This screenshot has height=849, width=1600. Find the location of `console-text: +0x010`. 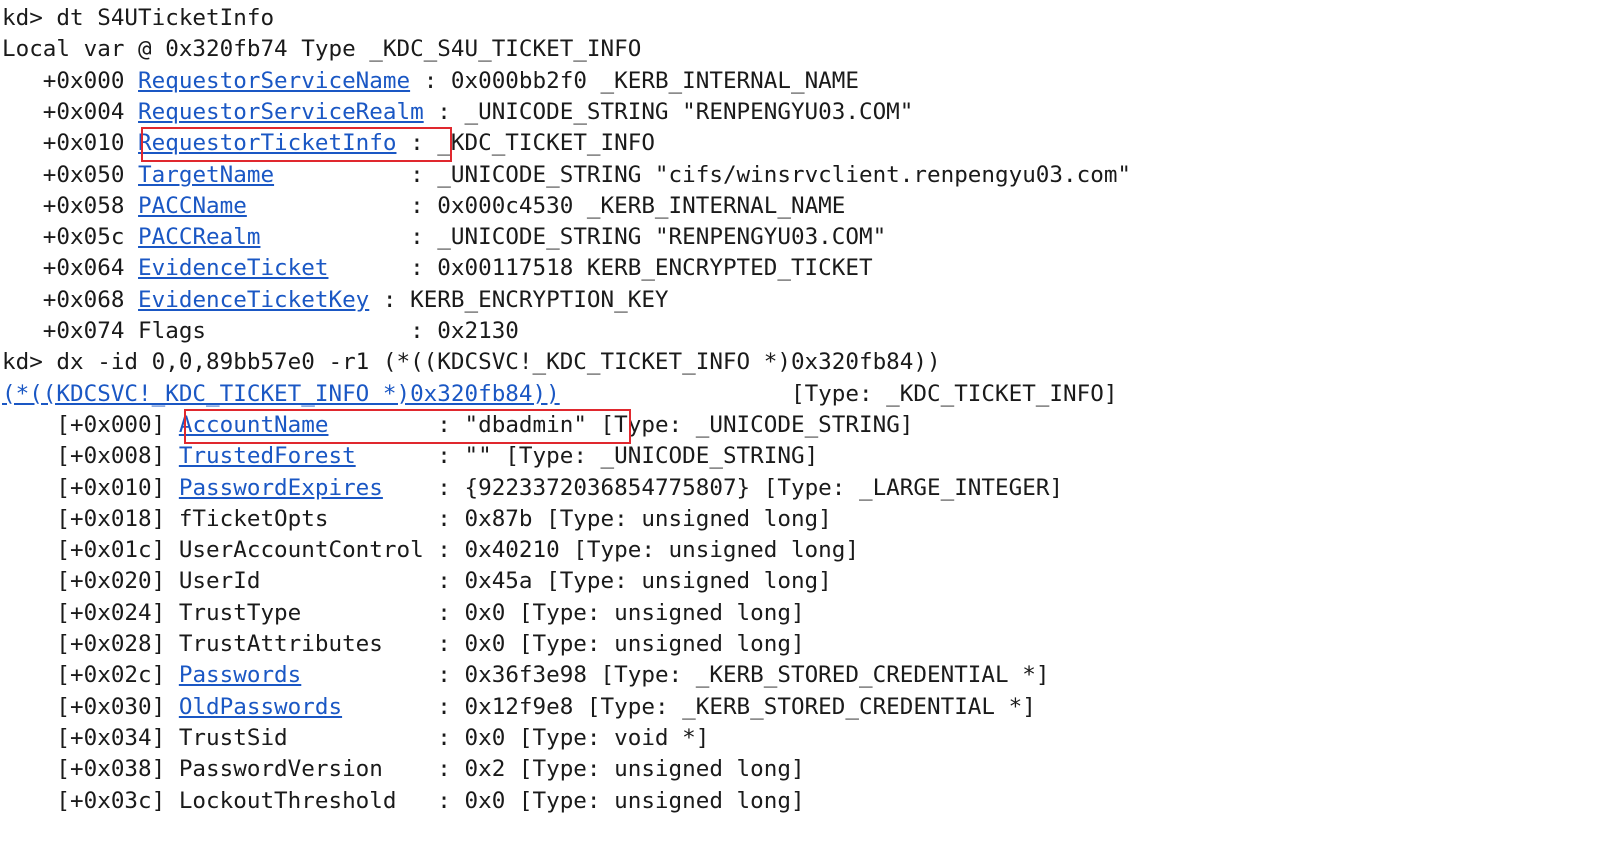

console-text: +0x010 is located at coordinates (70, 143).